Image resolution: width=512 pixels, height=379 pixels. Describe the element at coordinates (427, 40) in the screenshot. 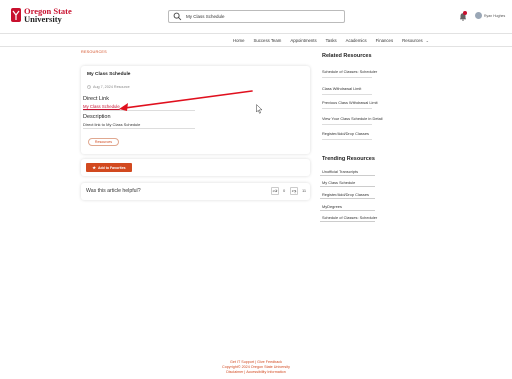

I see `chevron-down-icon: ⌄` at that location.